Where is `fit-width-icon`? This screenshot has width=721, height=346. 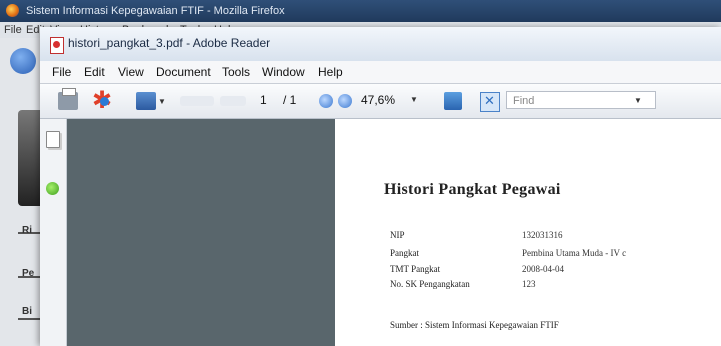
fit-width-icon is located at coordinates (490, 102).